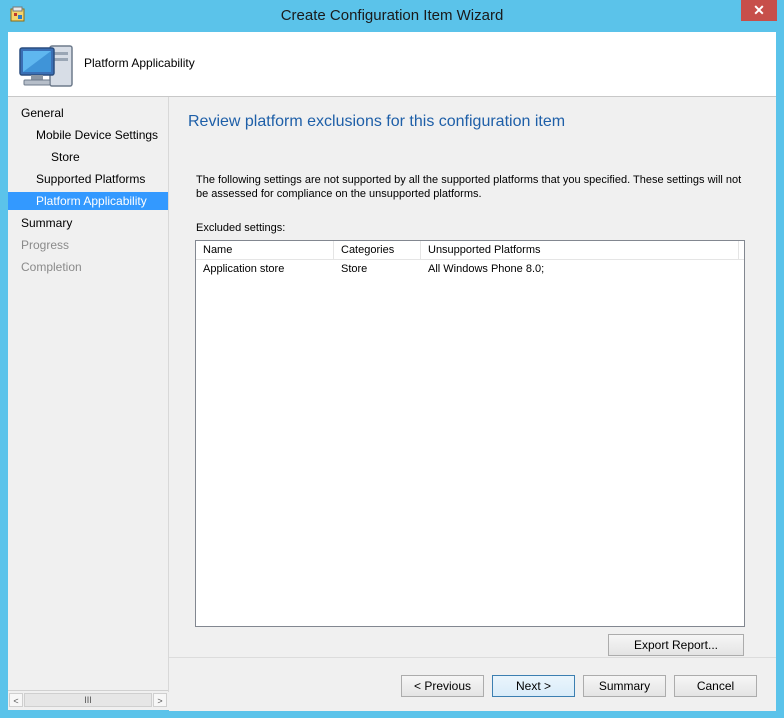 Image resolution: width=784 pixels, height=718 pixels. What do you see at coordinates (442, 686) in the screenshot?
I see `previous-button: < Previous` at bounding box center [442, 686].